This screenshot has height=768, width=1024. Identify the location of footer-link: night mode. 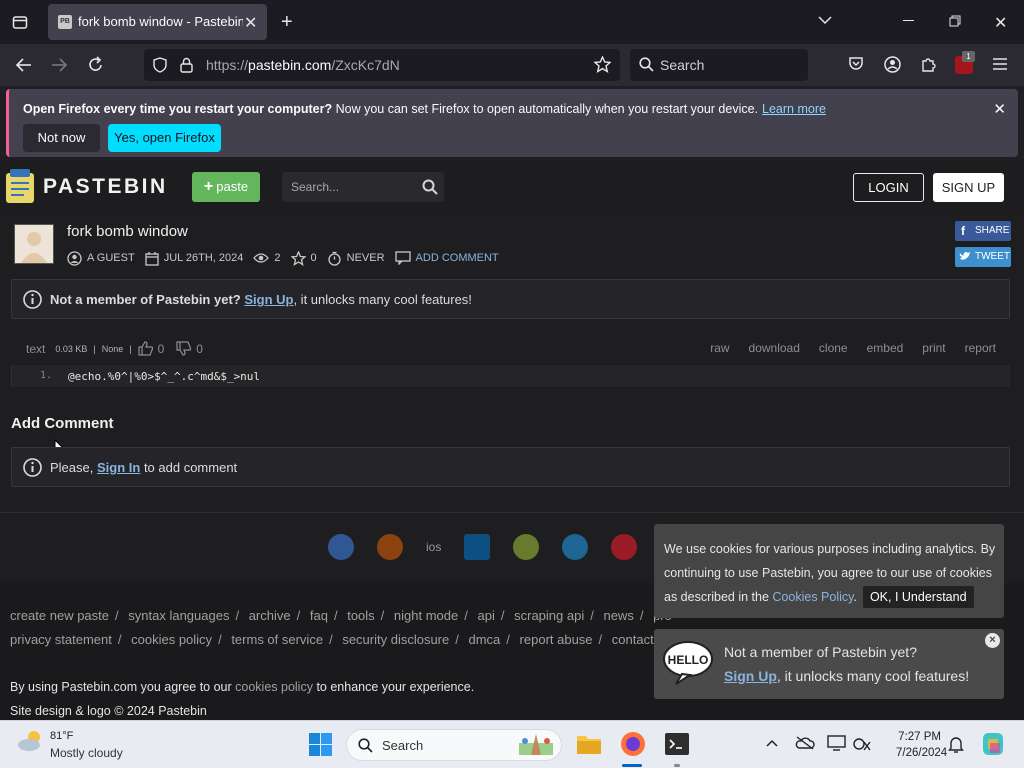
(426, 615).